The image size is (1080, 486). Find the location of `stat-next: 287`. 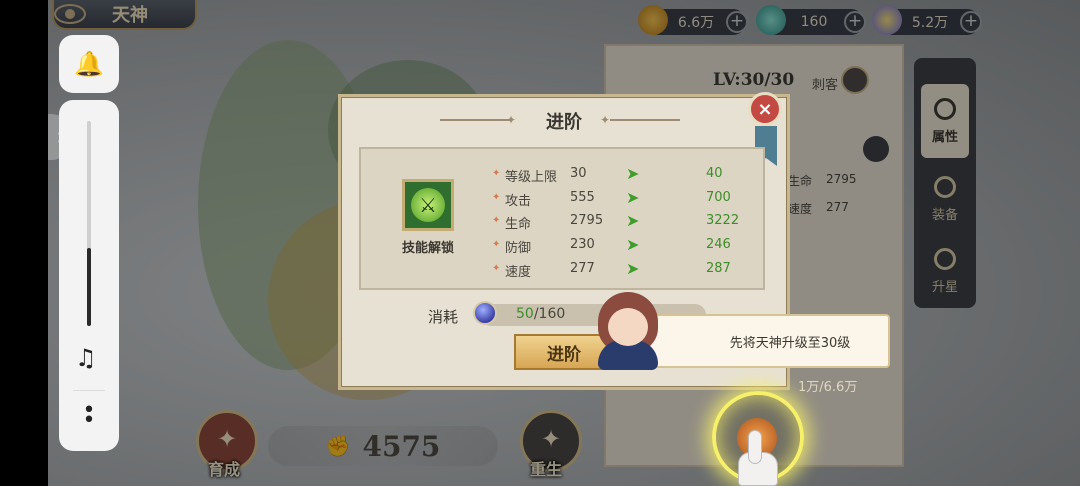

stat-next: 287 is located at coordinates (718, 268).